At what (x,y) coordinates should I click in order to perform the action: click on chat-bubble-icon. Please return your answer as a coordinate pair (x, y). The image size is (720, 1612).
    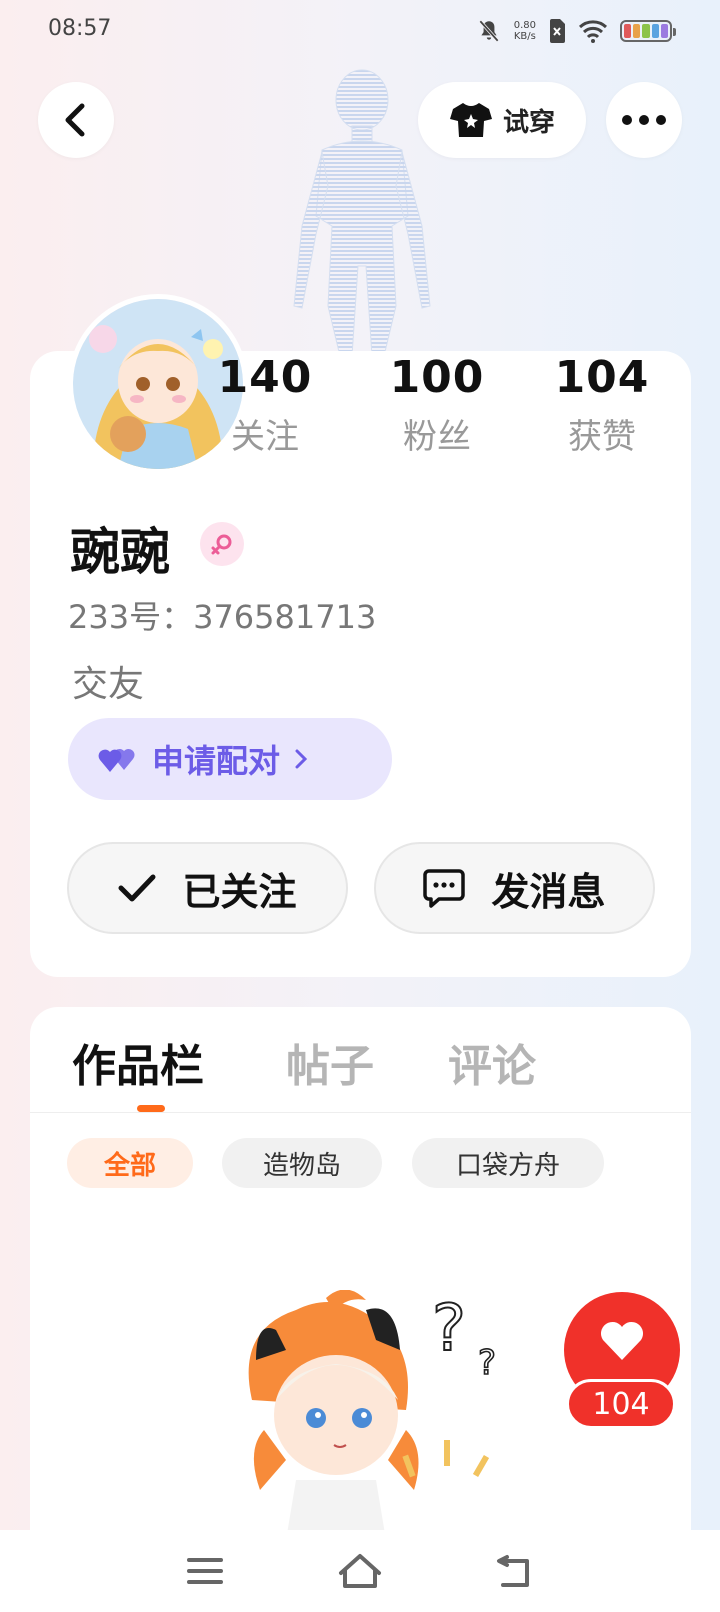
    Looking at the image, I should click on (444, 888).